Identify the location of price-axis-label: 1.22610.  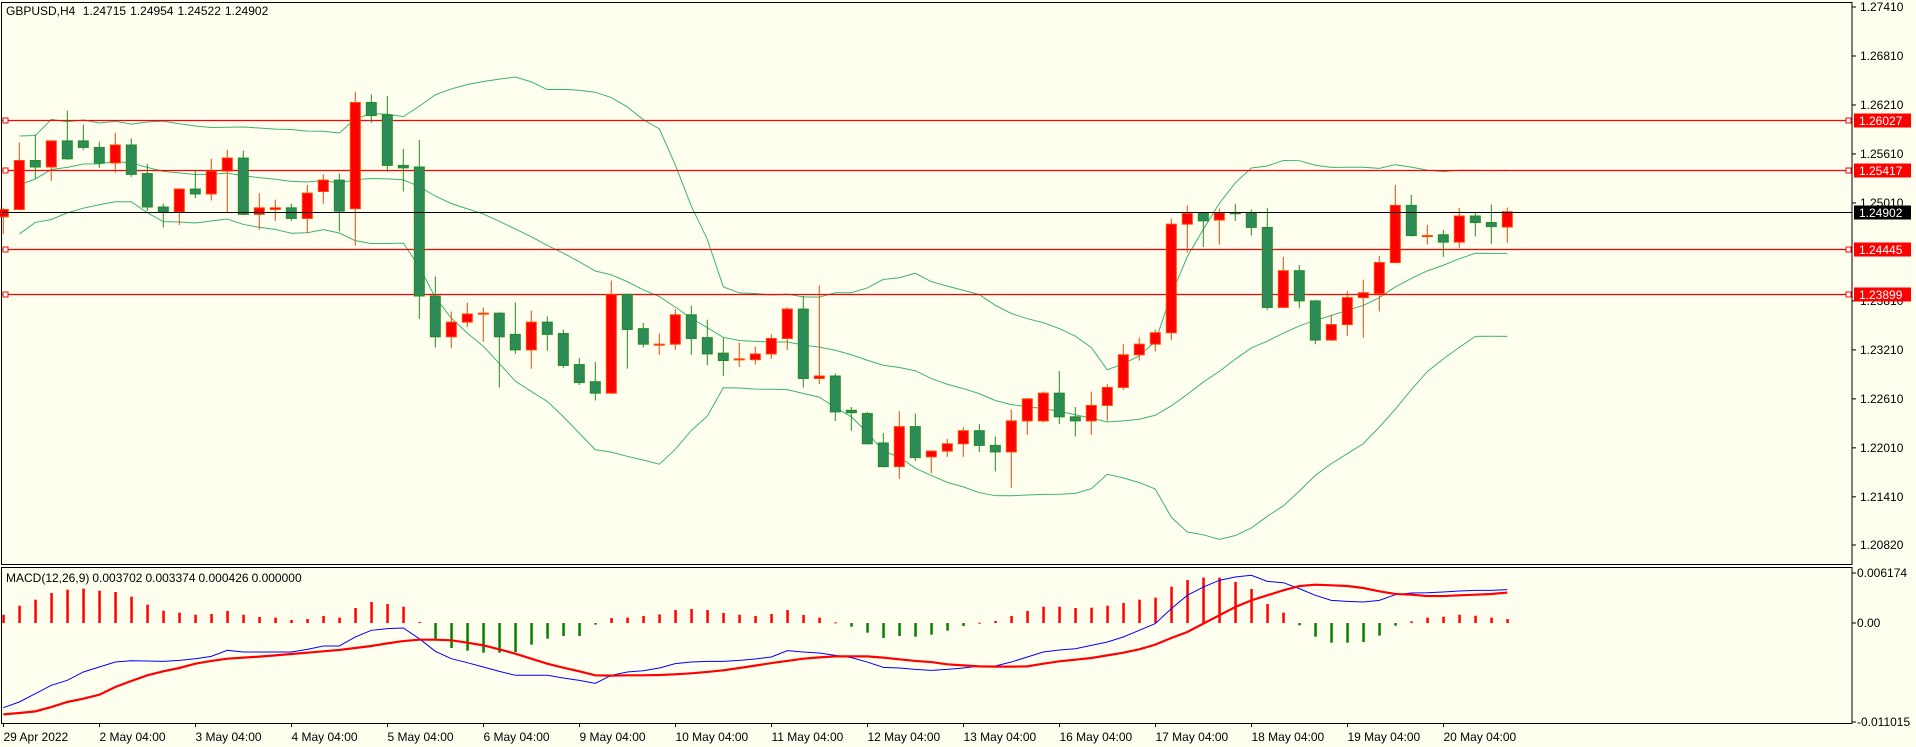
(1882, 399).